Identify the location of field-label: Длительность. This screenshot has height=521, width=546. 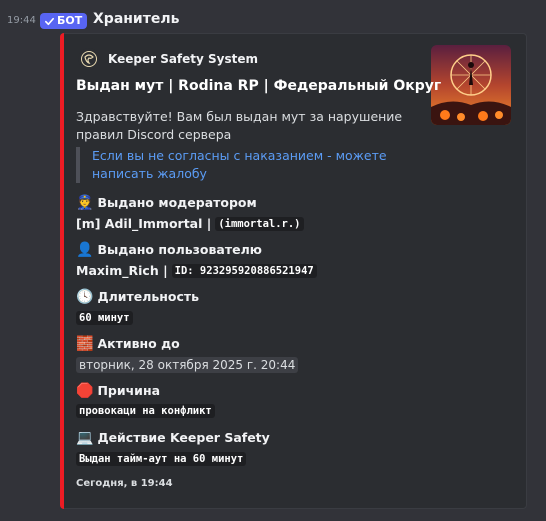
(148, 296).